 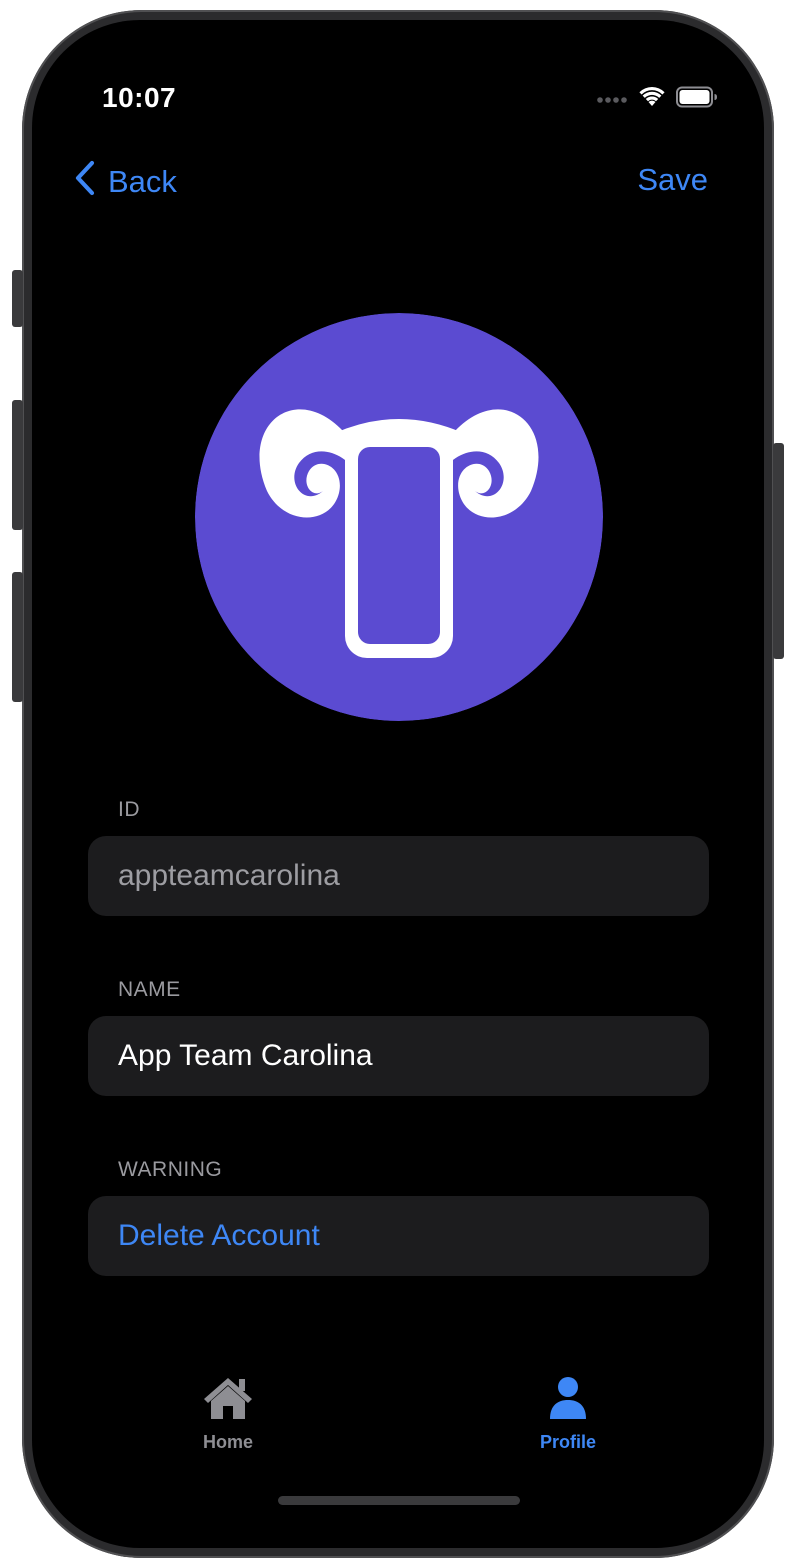 What do you see at coordinates (398, 1236) in the screenshot?
I see `delete-account-button: Delete Account` at bounding box center [398, 1236].